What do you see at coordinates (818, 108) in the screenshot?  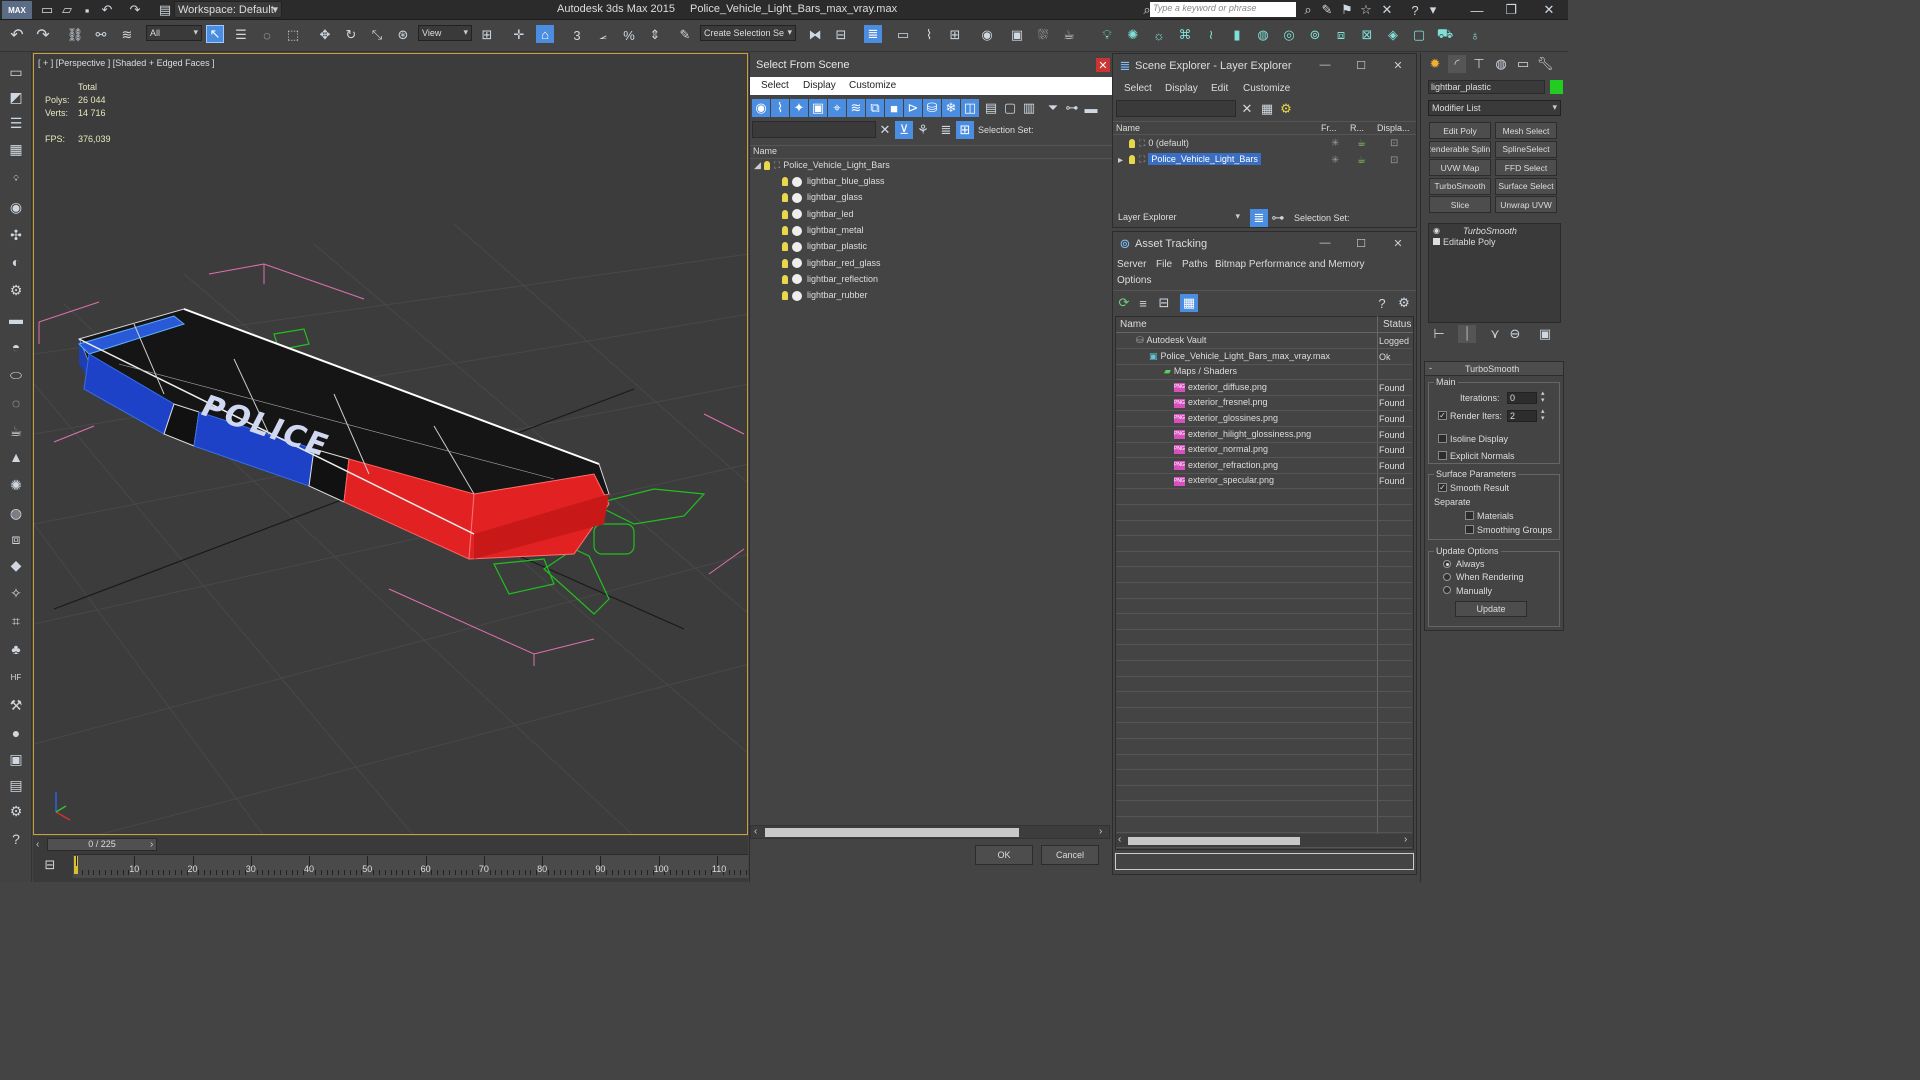 I see `display-cameras-icon: ▣` at bounding box center [818, 108].